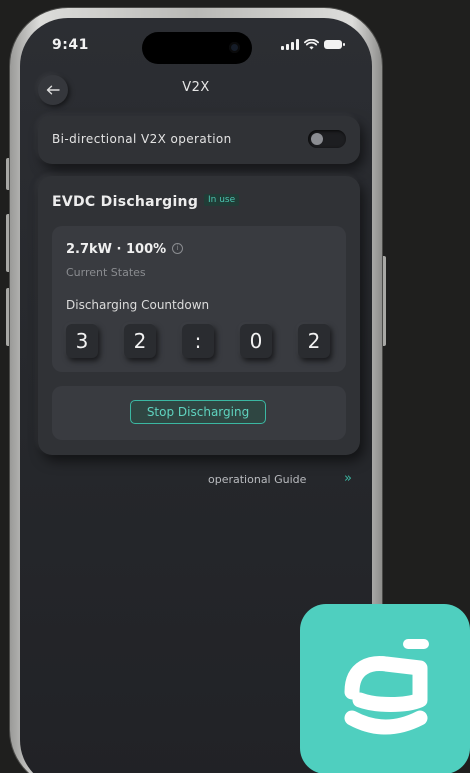  What do you see at coordinates (290, 44) in the screenshot?
I see `cellular-signal-icon` at bounding box center [290, 44].